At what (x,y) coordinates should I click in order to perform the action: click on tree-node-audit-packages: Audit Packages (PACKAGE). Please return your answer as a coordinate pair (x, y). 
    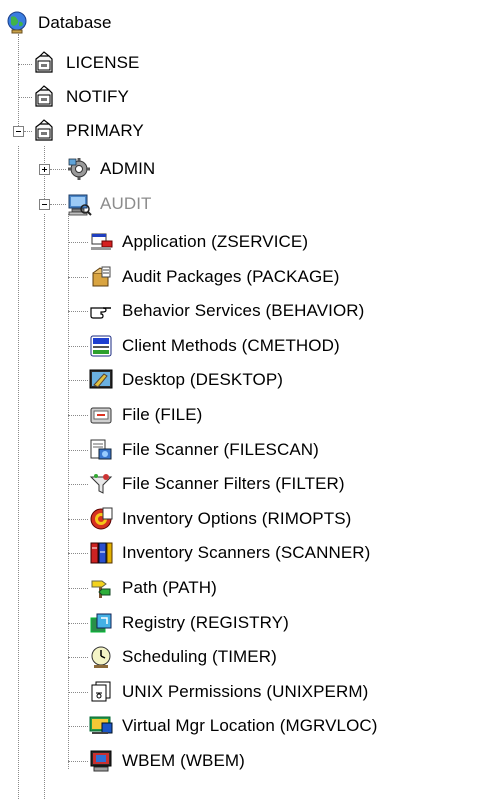
    Looking at the image, I should click on (215, 277).